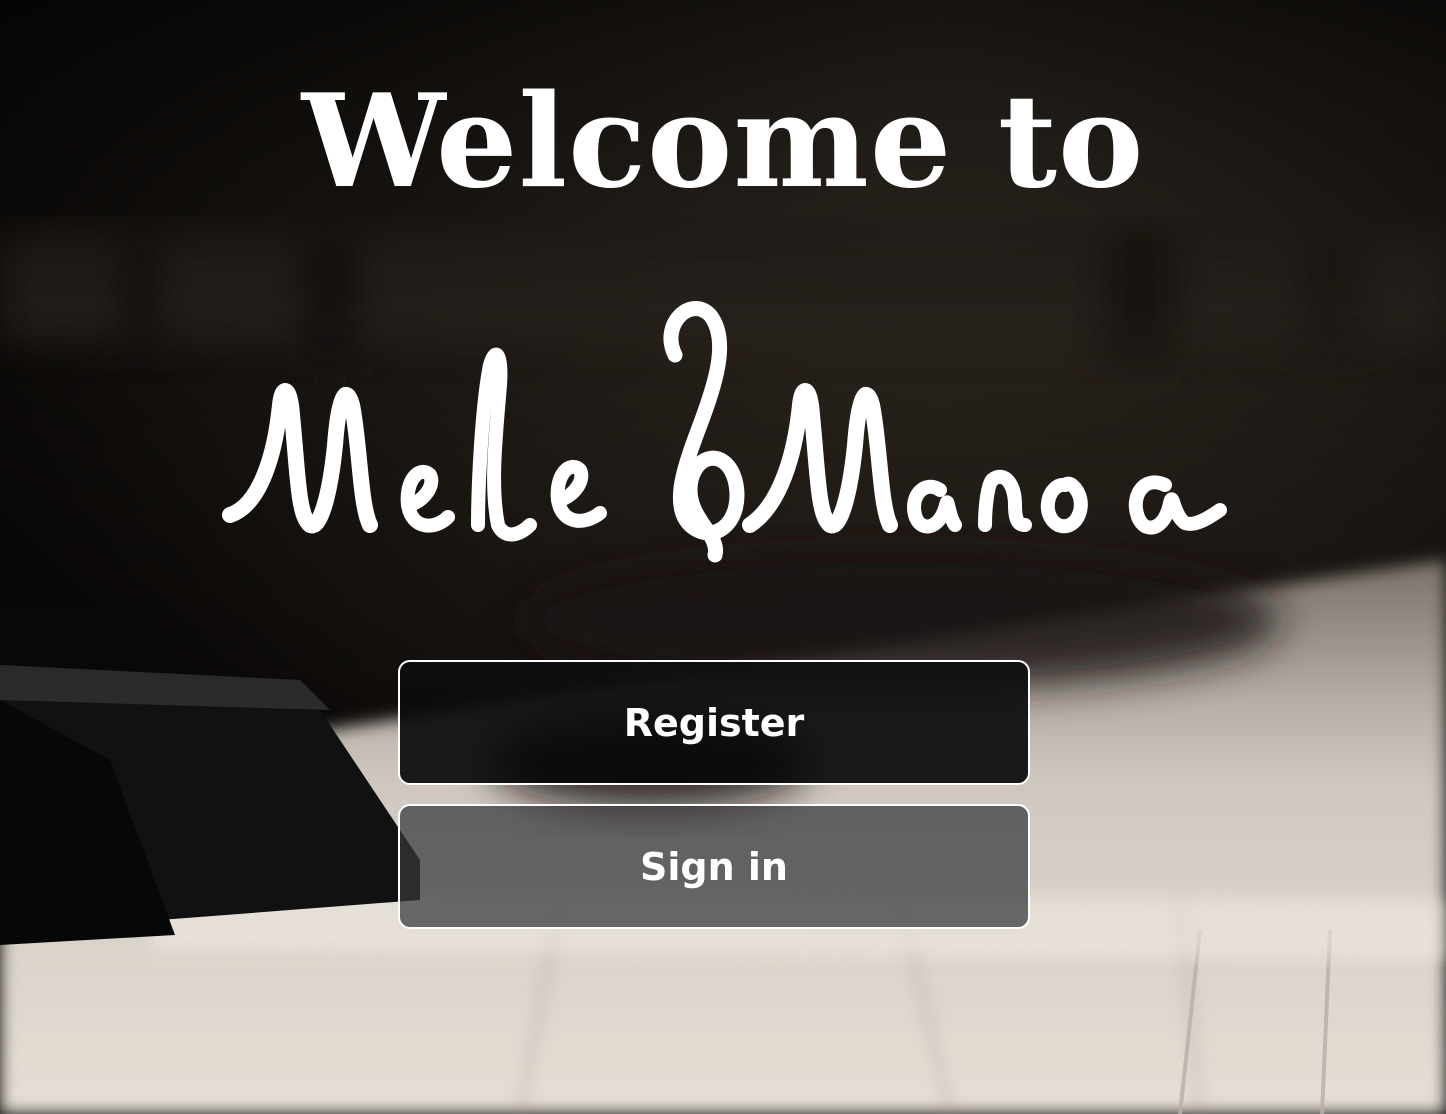  I want to click on register-button: Register, so click(714, 722).